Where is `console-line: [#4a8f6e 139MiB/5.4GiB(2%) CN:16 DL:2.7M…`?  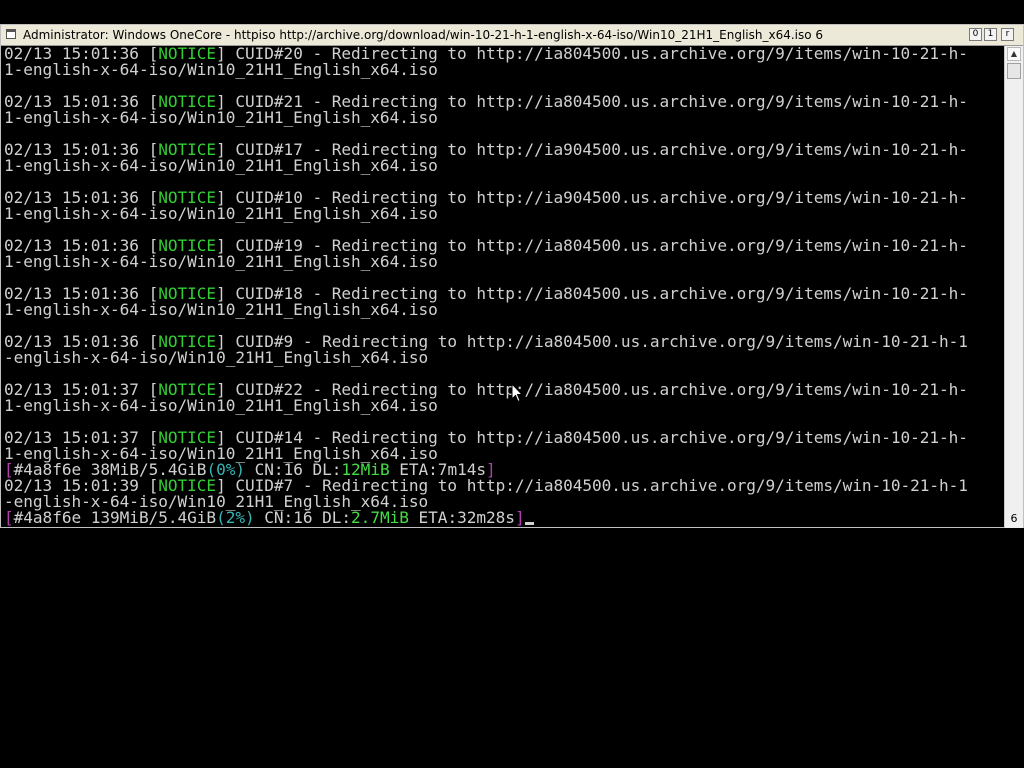
console-line: [#4a8f6e 139MiB/5.4GiB(2%) CN:16 DL:2.7M… is located at coordinates (503, 517).